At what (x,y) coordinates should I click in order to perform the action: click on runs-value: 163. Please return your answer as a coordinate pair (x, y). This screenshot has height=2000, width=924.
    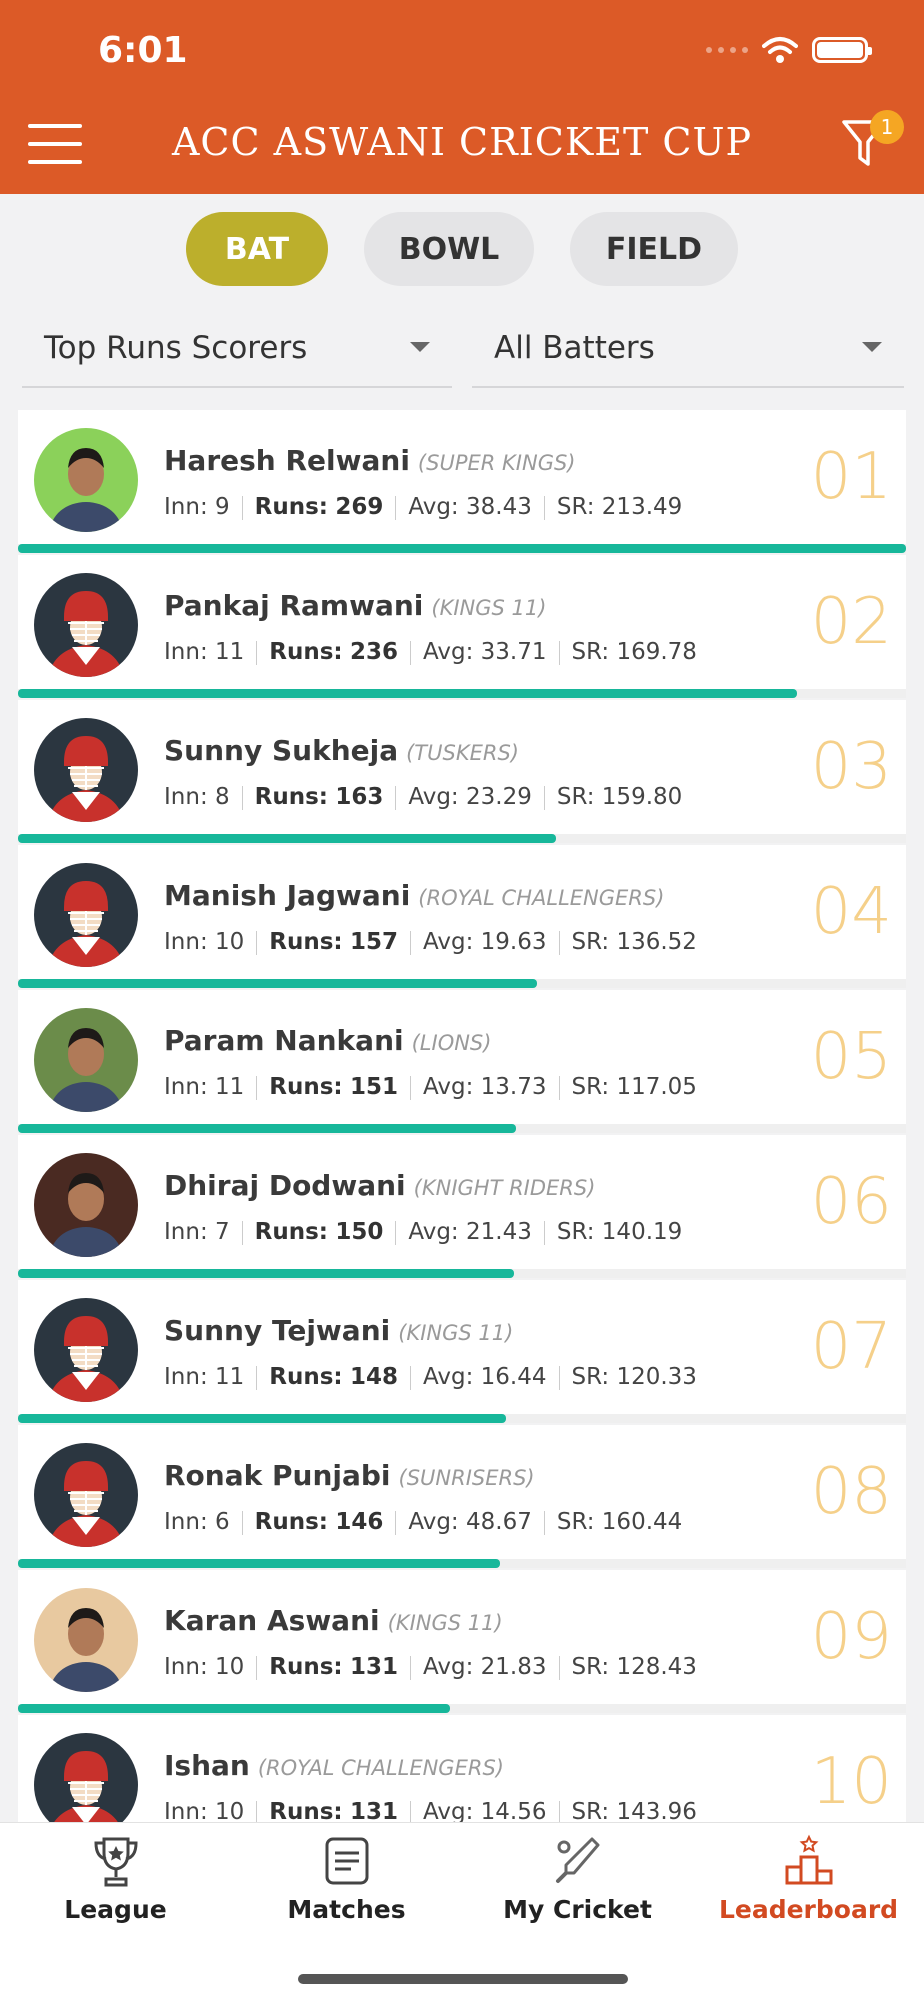
    Looking at the image, I should click on (359, 797).